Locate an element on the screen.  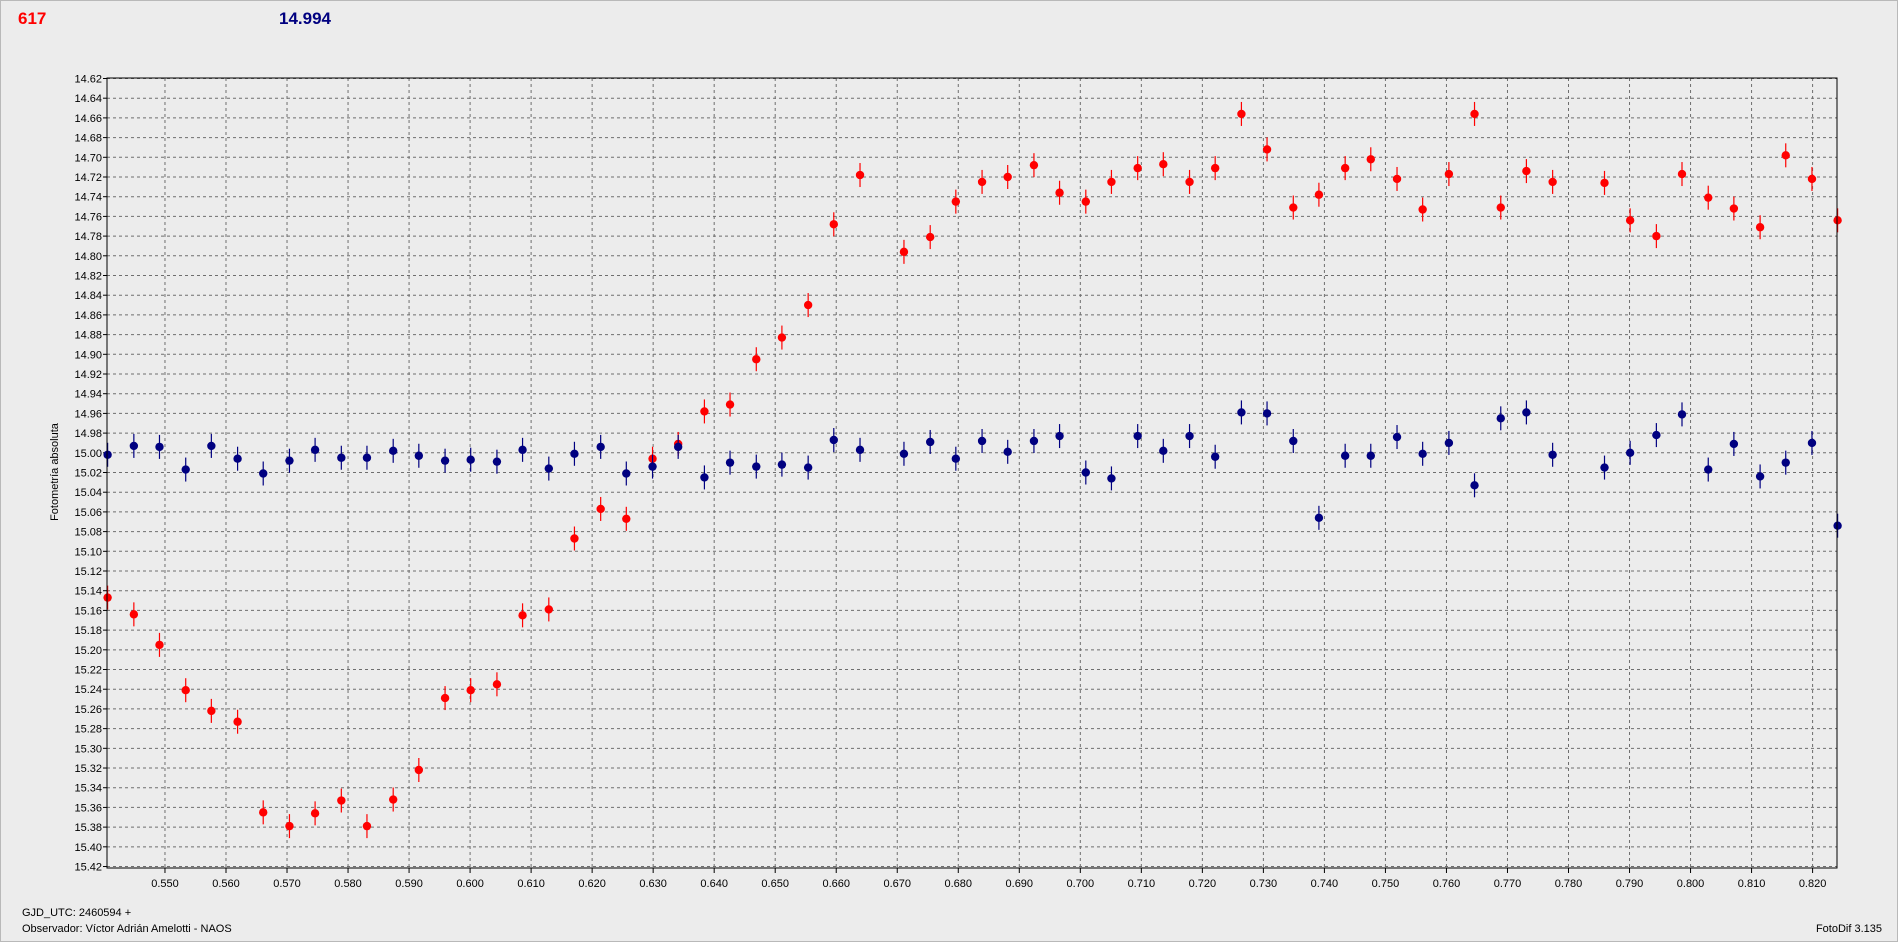
y-tick-label: 14.84 is located at coordinates (88, 296).